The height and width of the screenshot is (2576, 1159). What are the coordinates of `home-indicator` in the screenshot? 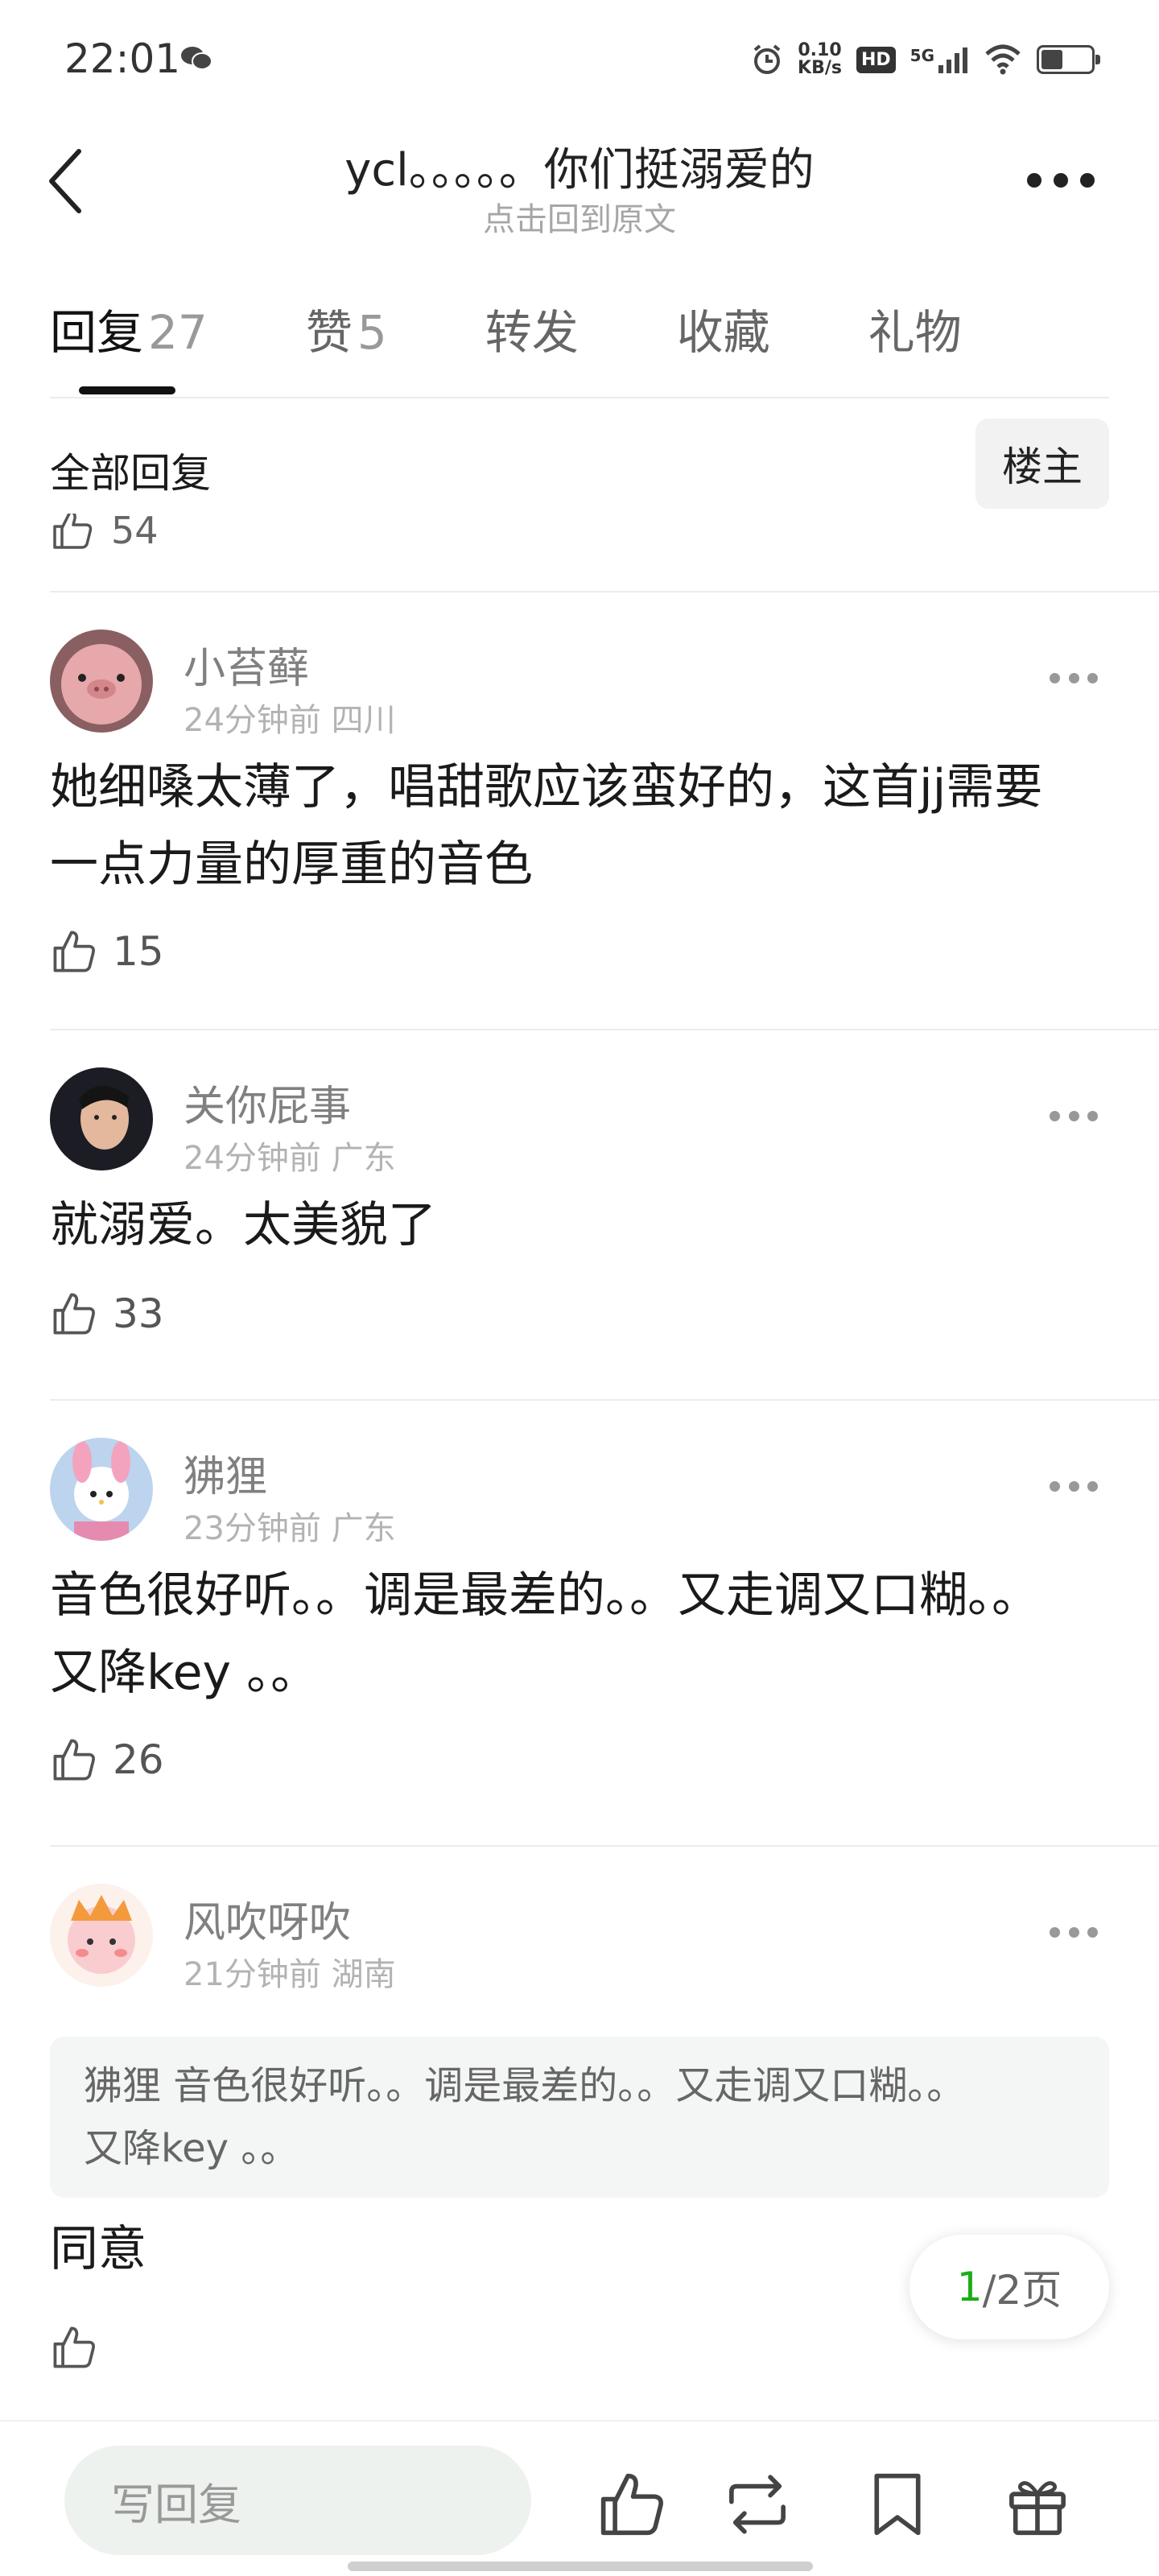 It's located at (580, 2566).